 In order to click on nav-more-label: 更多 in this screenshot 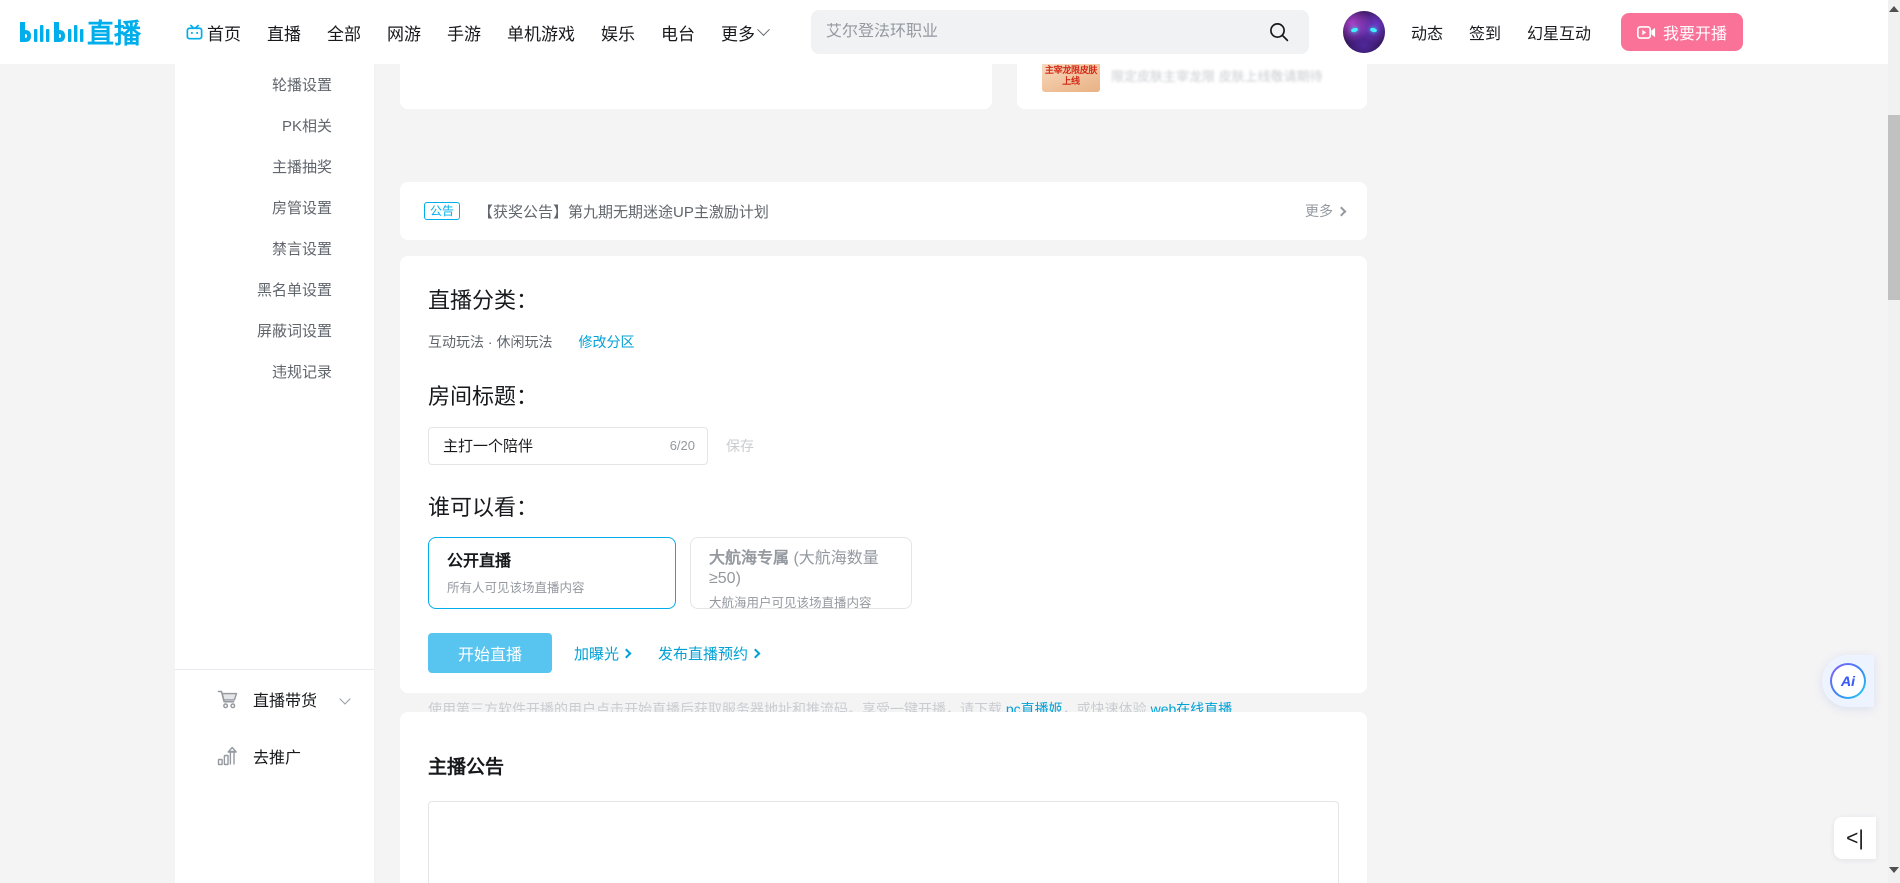, I will do `click(738, 34)`.